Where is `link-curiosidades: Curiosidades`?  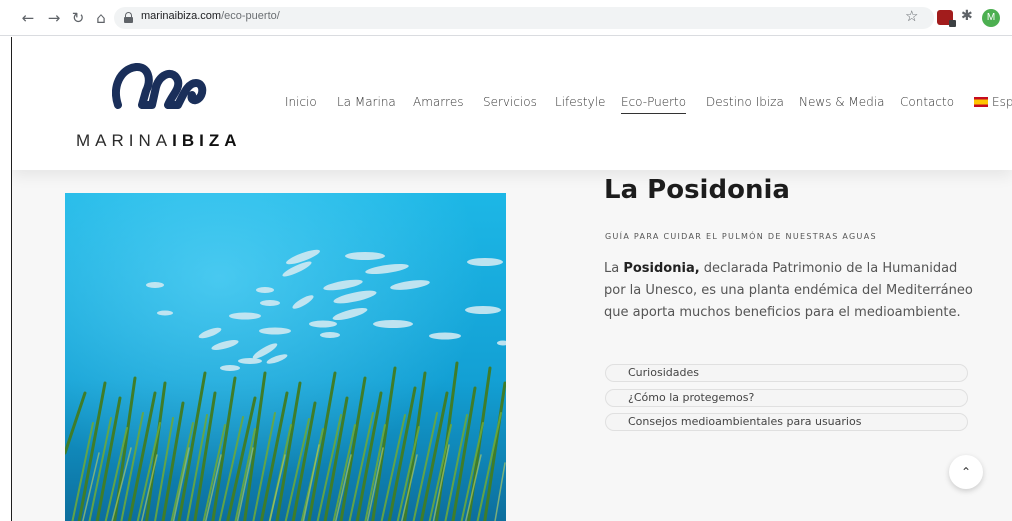
link-curiosidades: Curiosidades is located at coordinates (786, 373).